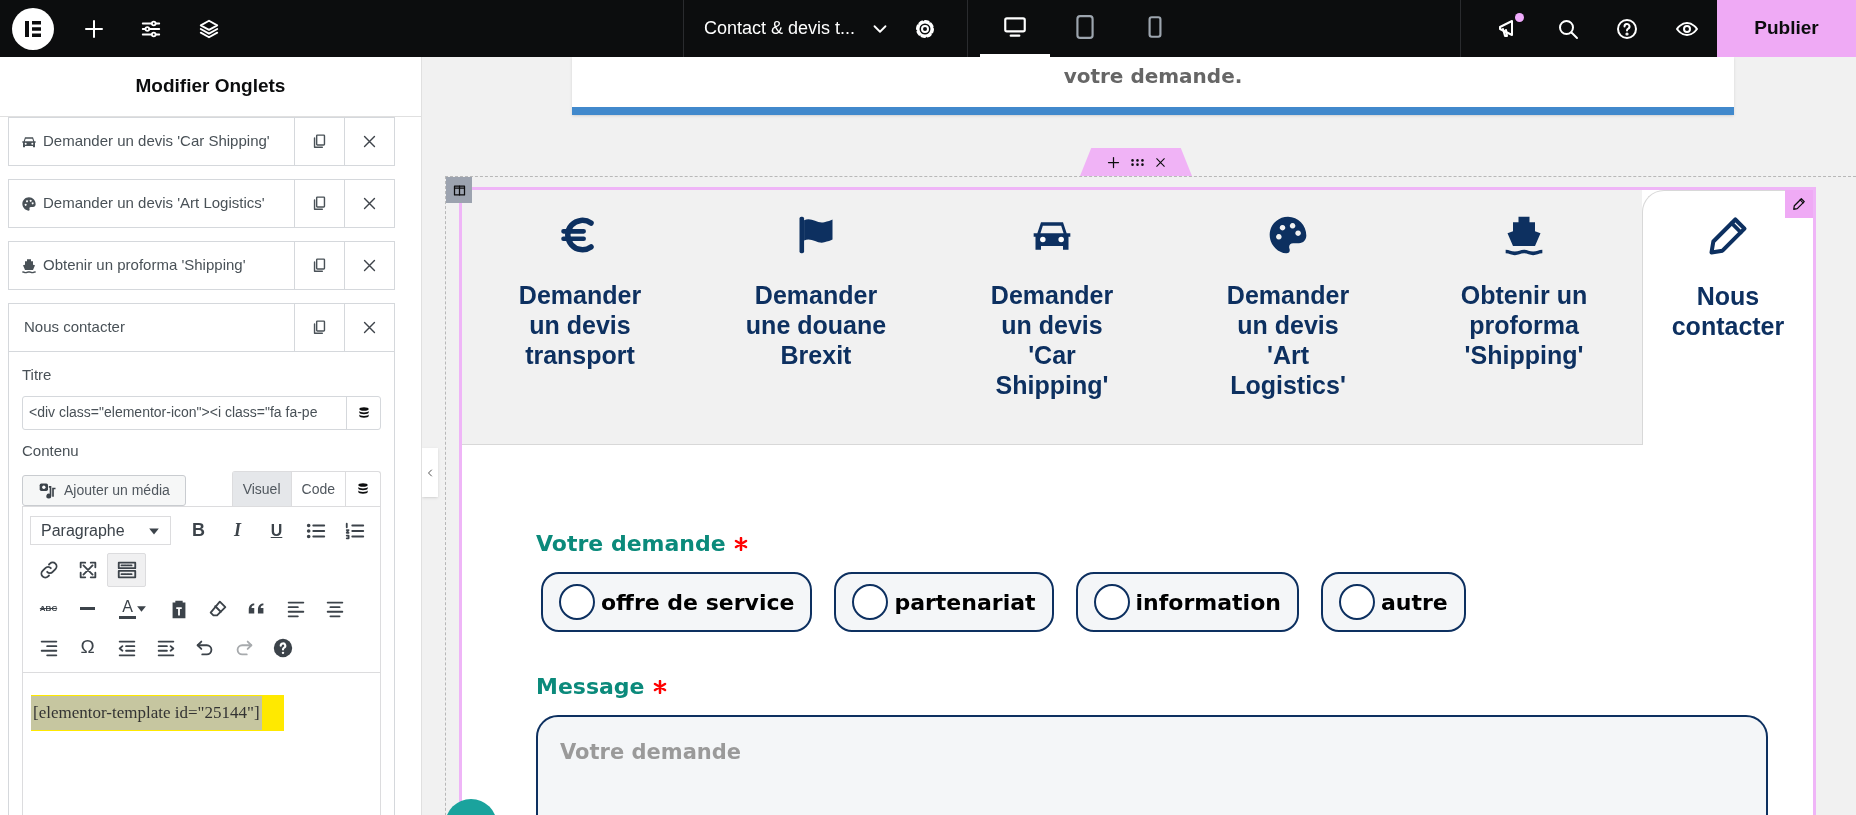 Image resolution: width=1856 pixels, height=815 pixels. I want to click on strike-button: ABC, so click(48, 608).